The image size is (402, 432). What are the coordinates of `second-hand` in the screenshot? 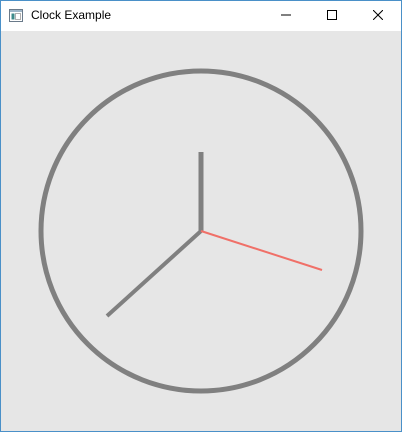 It's located at (261, 250).